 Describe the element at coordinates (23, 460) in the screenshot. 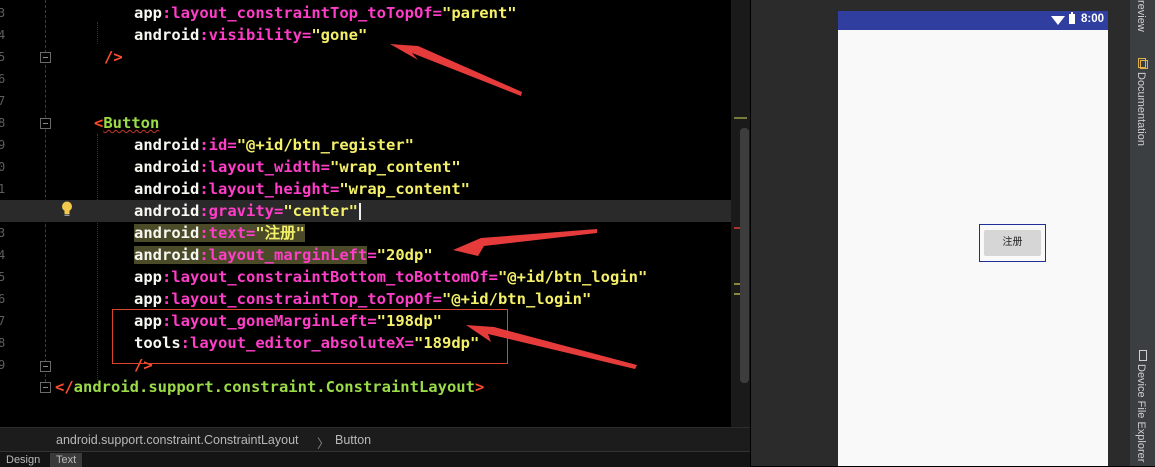

I see `tab-design: Design` at that location.